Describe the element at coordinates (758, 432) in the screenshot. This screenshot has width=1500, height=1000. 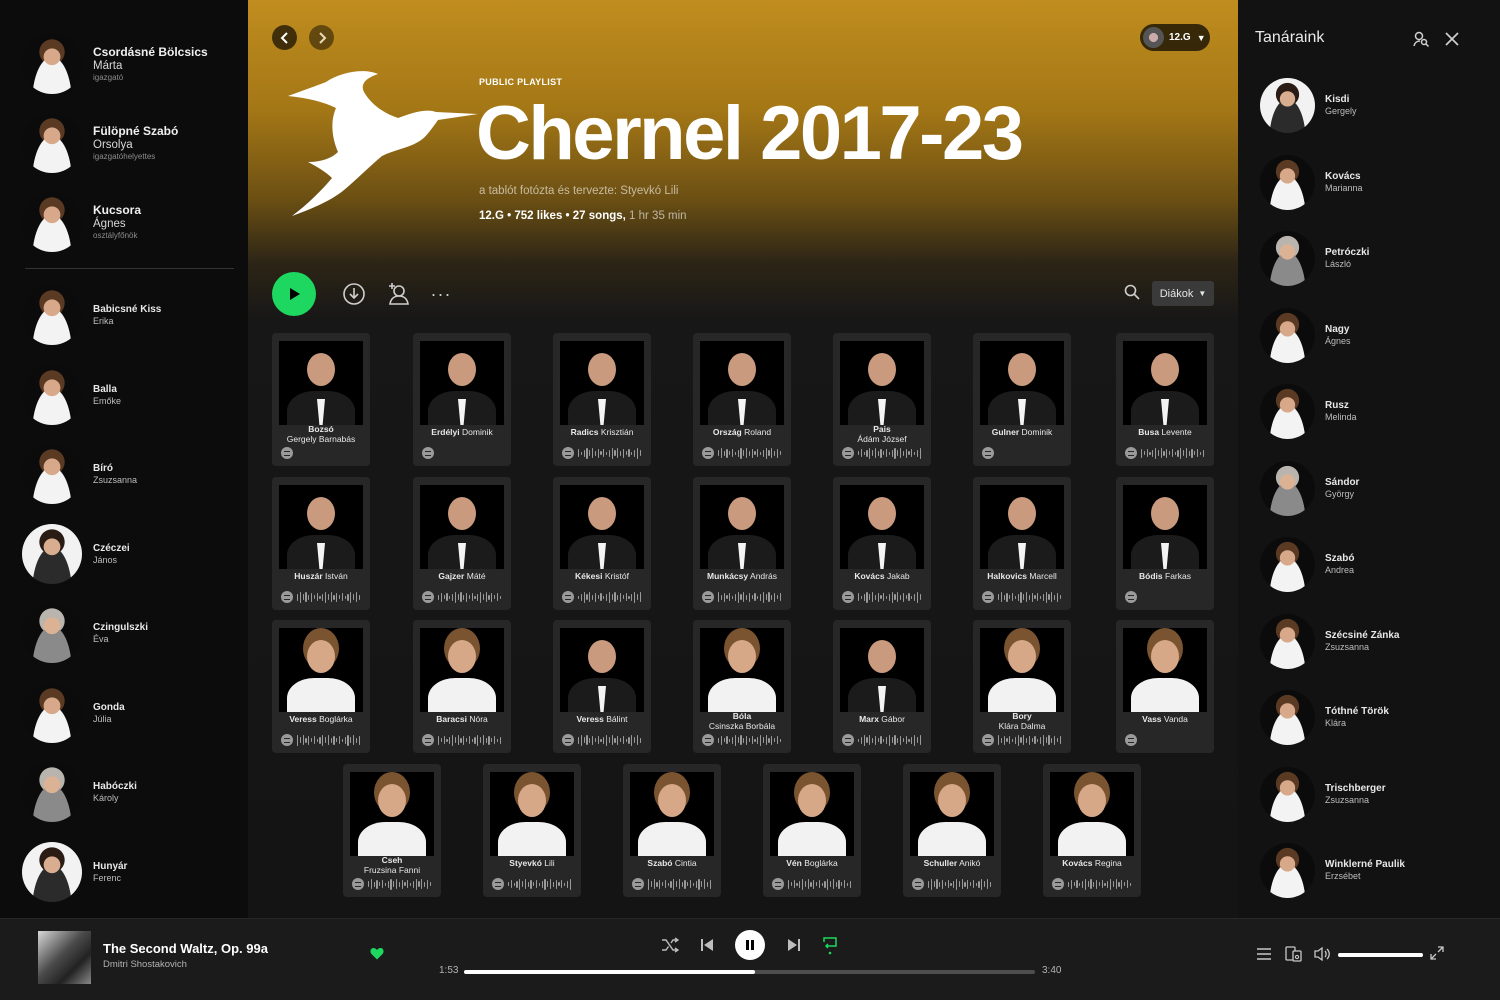
I see `student-given: Roland` at that location.